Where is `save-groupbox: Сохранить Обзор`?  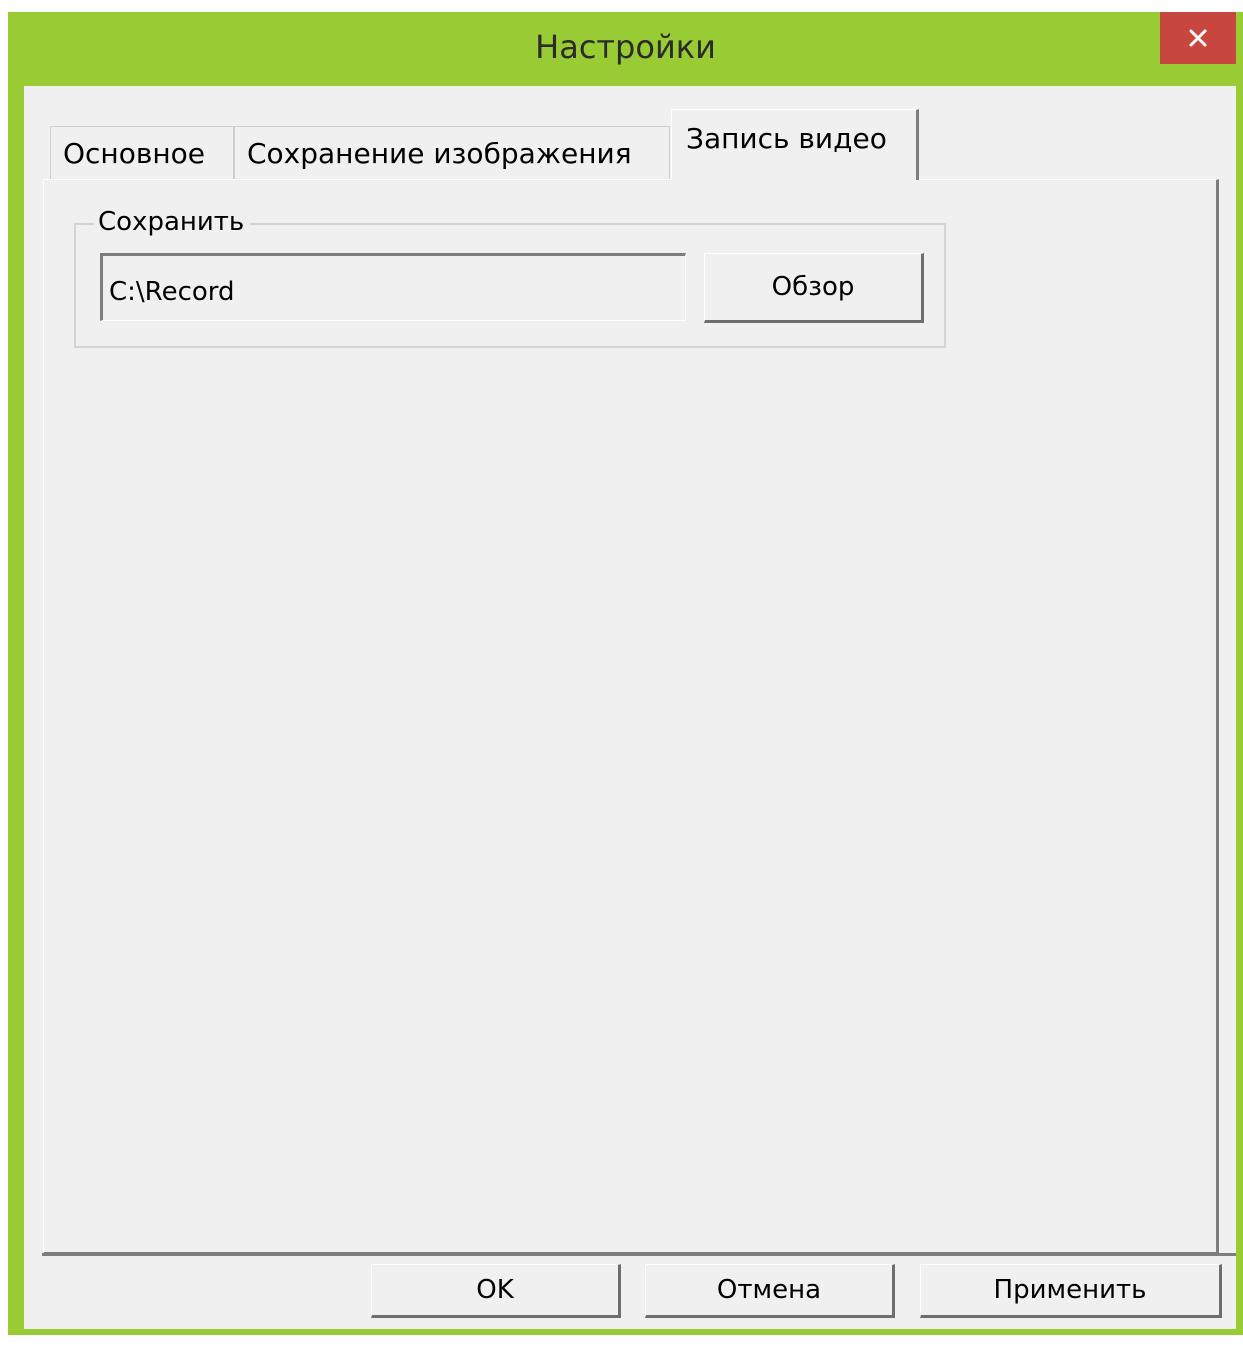 save-groupbox: Сохранить Обзор is located at coordinates (510, 276).